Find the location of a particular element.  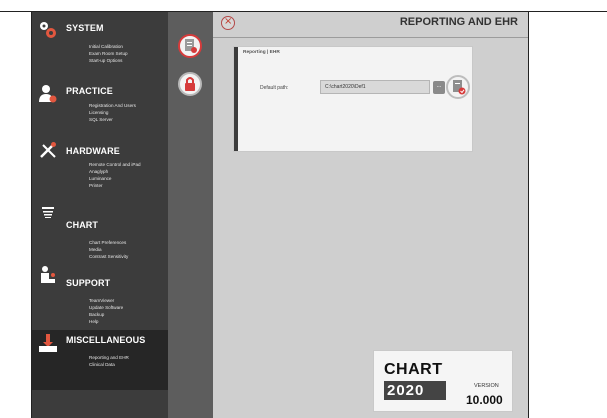

sidebar-item-registration: Registration And Users is located at coordinates (112, 105).